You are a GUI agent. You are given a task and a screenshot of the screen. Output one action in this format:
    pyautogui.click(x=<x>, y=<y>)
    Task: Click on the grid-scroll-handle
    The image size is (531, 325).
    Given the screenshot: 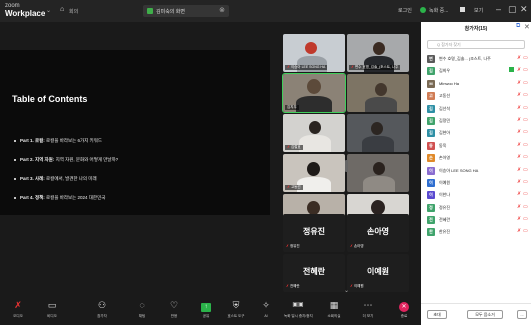 What is the action you would take?
    pyautogui.click(x=346, y=166)
    